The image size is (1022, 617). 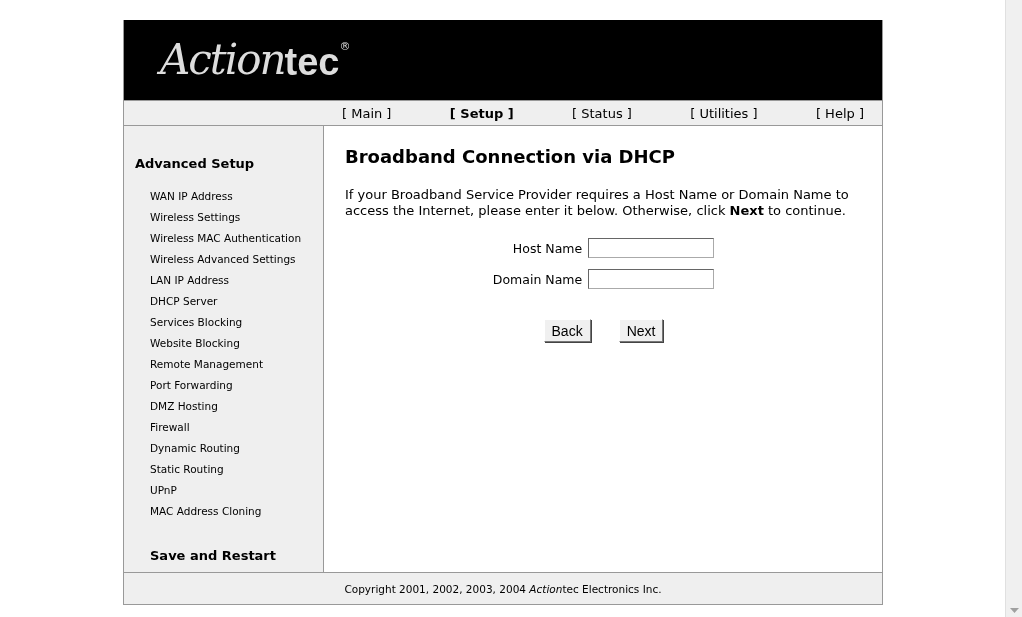 What do you see at coordinates (195, 343) in the screenshot?
I see `sidebar-link: Website Blocking` at bounding box center [195, 343].